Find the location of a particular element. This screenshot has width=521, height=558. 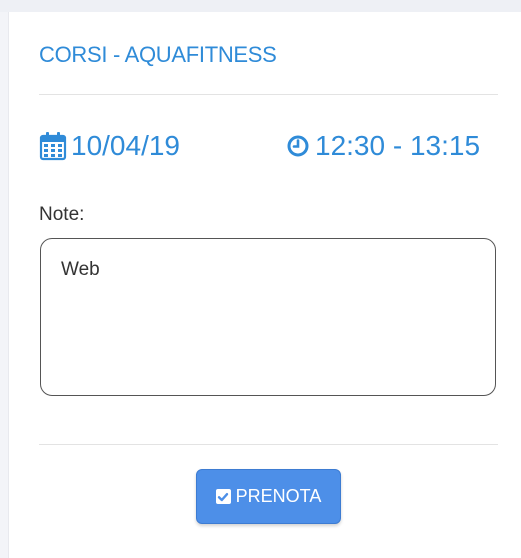

note-text: Web is located at coordinates (80, 269).